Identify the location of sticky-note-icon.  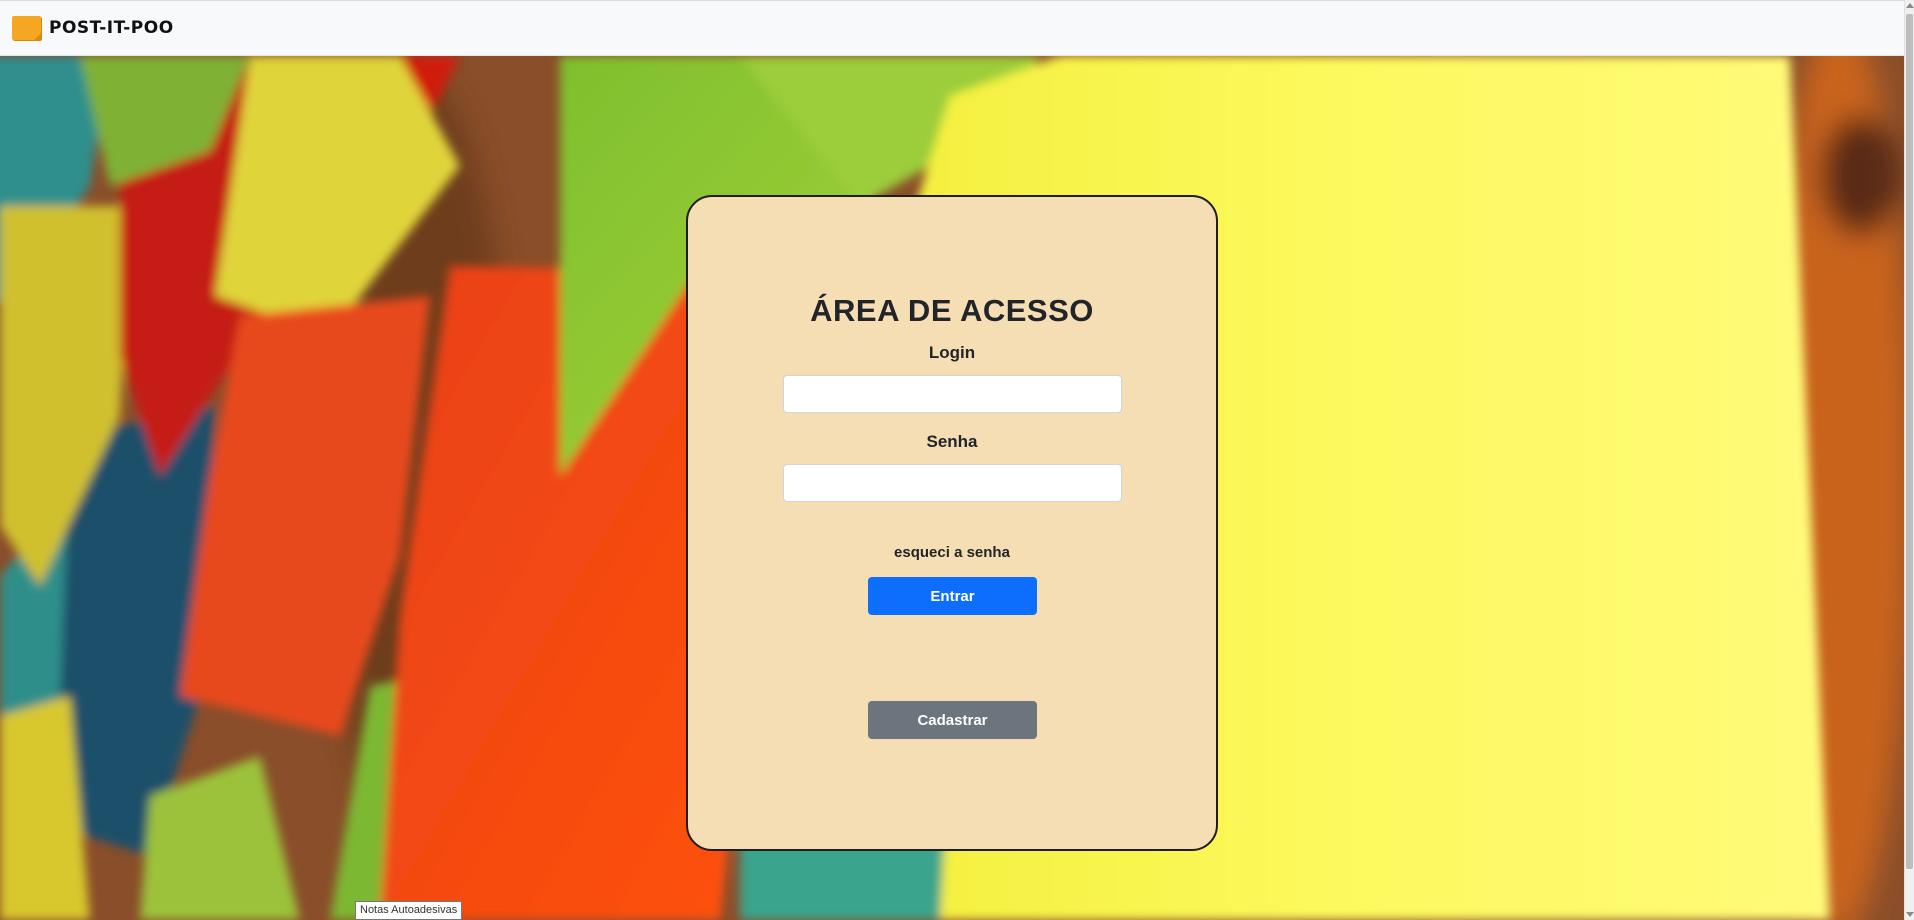
(26, 28).